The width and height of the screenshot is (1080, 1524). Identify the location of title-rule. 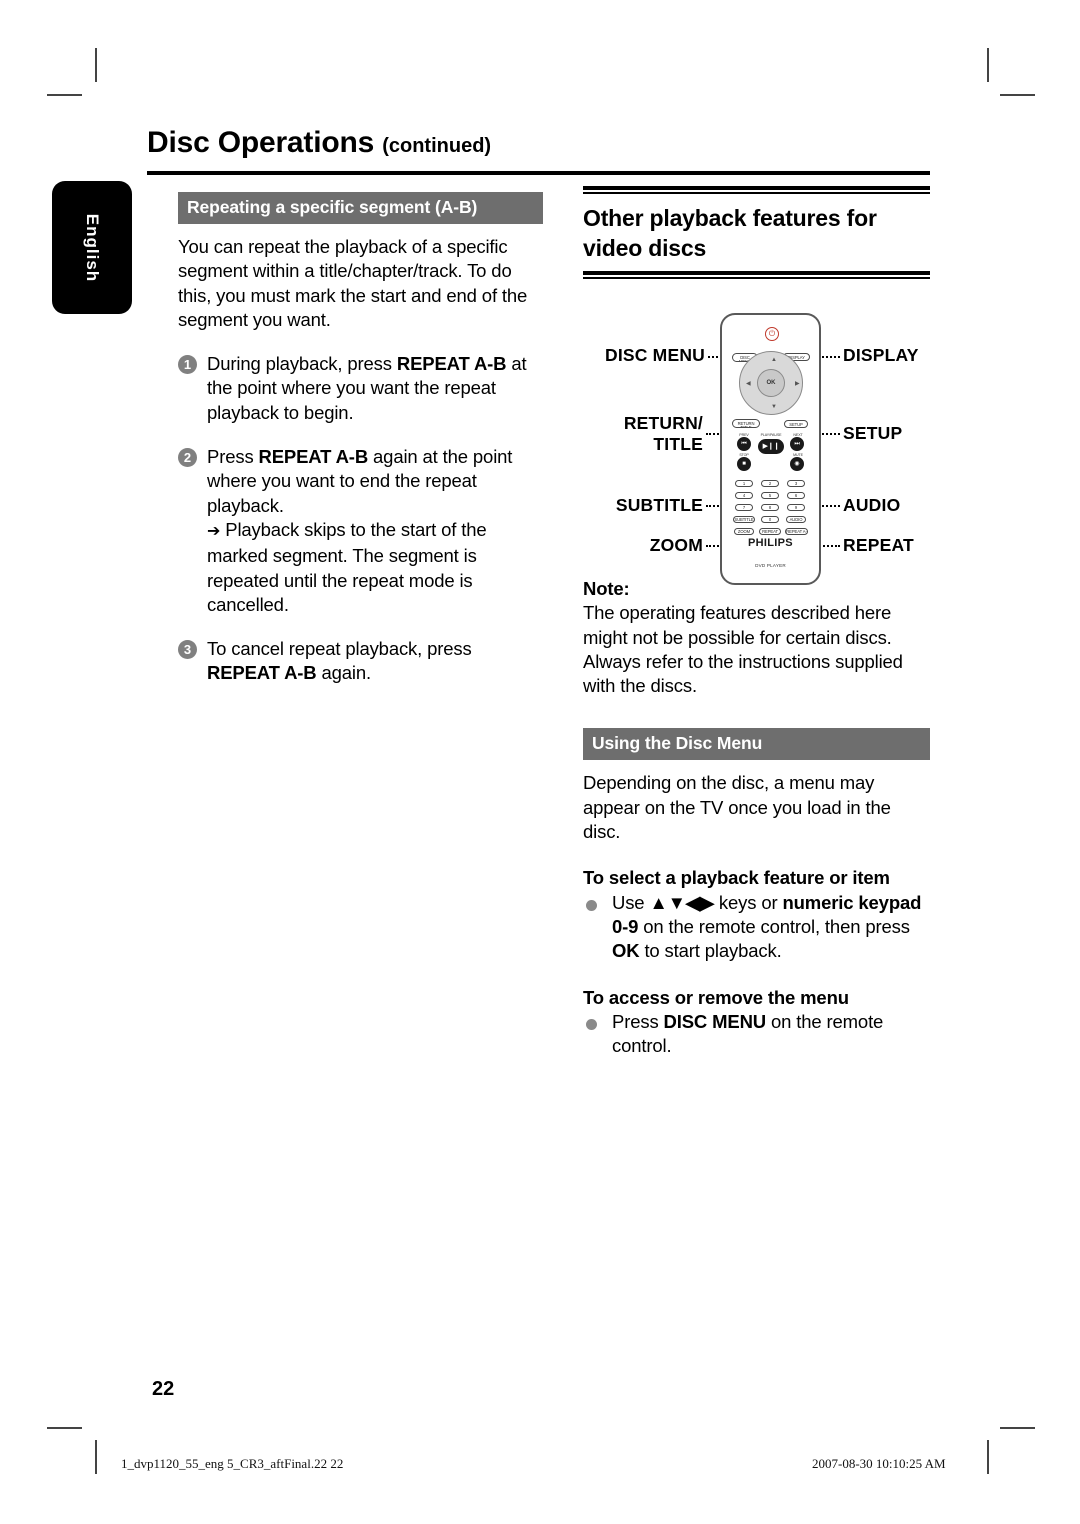
(538, 173).